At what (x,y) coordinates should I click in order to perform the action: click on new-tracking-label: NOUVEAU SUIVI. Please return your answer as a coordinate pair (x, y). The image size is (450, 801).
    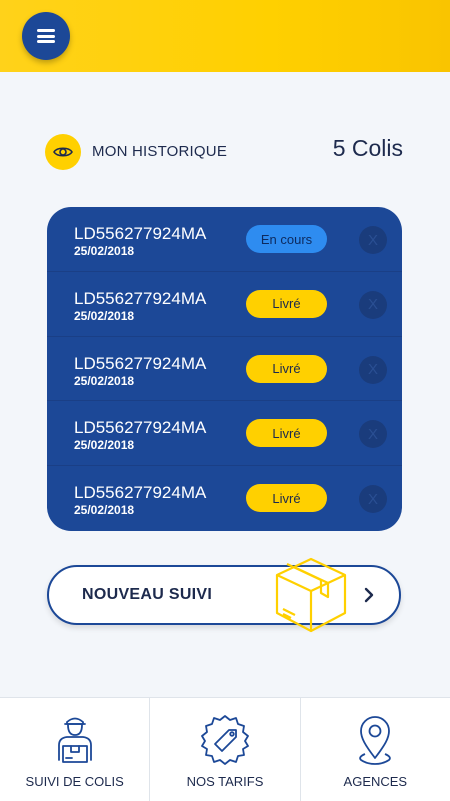
    Looking at the image, I should click on (147, 594).